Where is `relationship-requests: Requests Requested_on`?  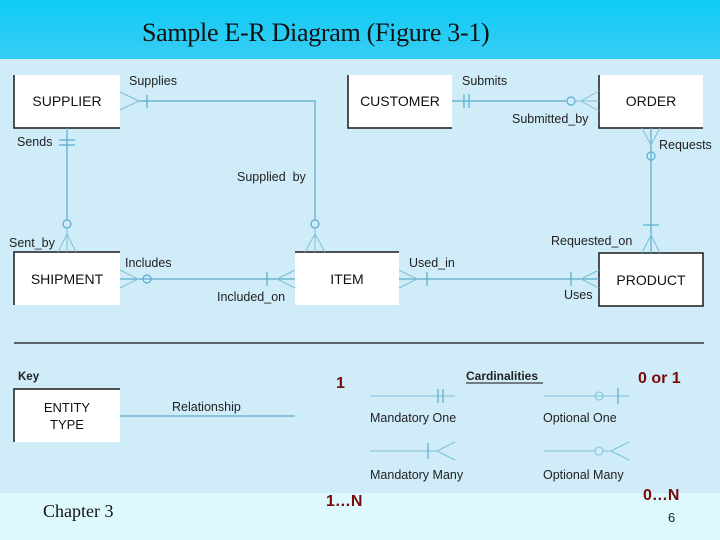
relationship-requests: Requests Requested_on is located at coordinates (631, 190).